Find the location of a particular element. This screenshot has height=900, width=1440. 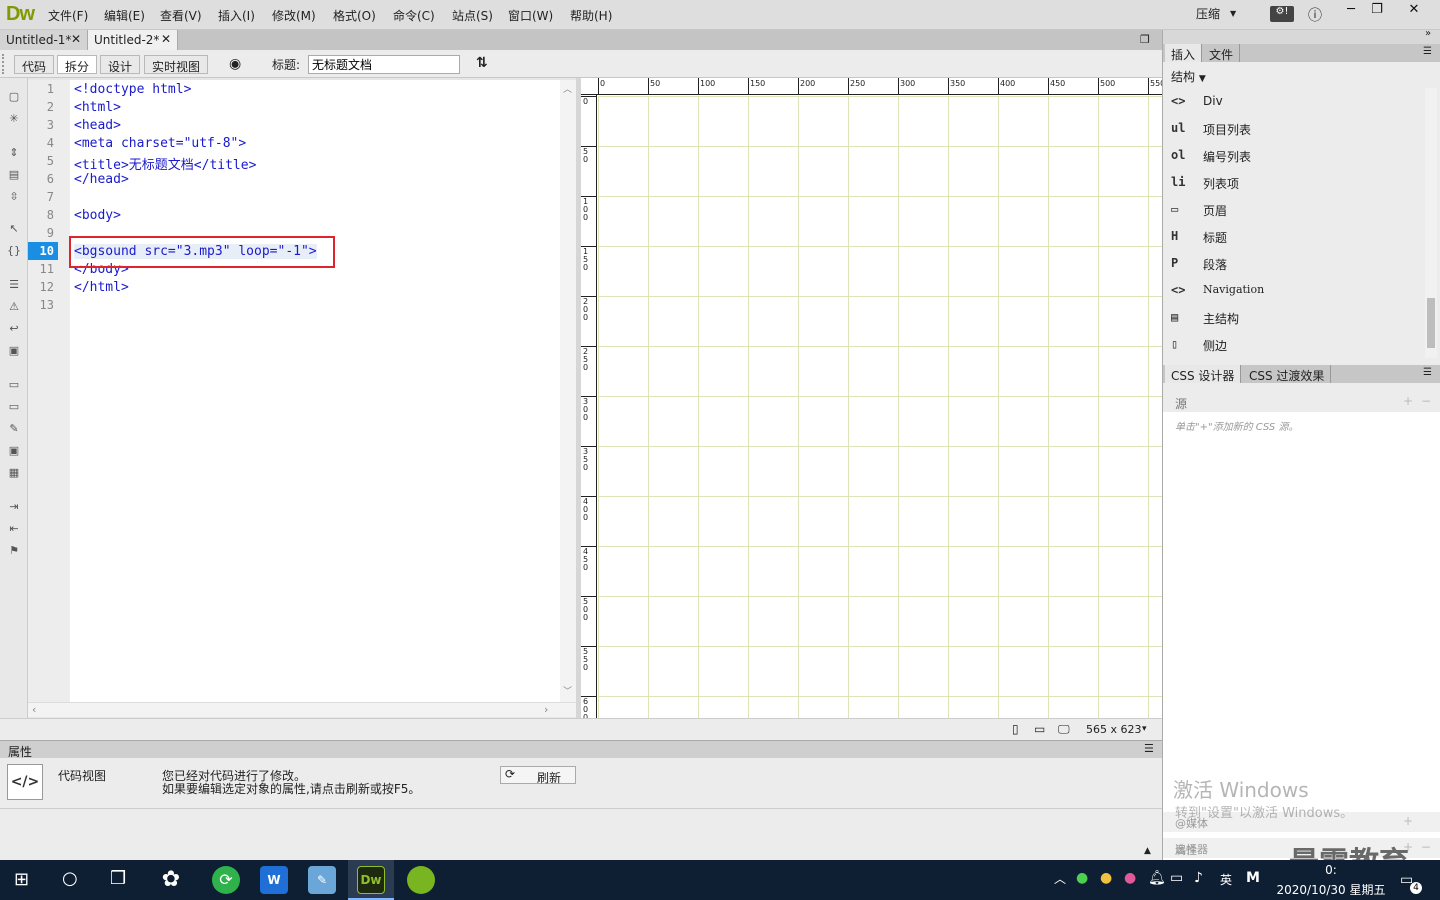

scroll-left-icon: ‹ is located at coordinates (34, 709).